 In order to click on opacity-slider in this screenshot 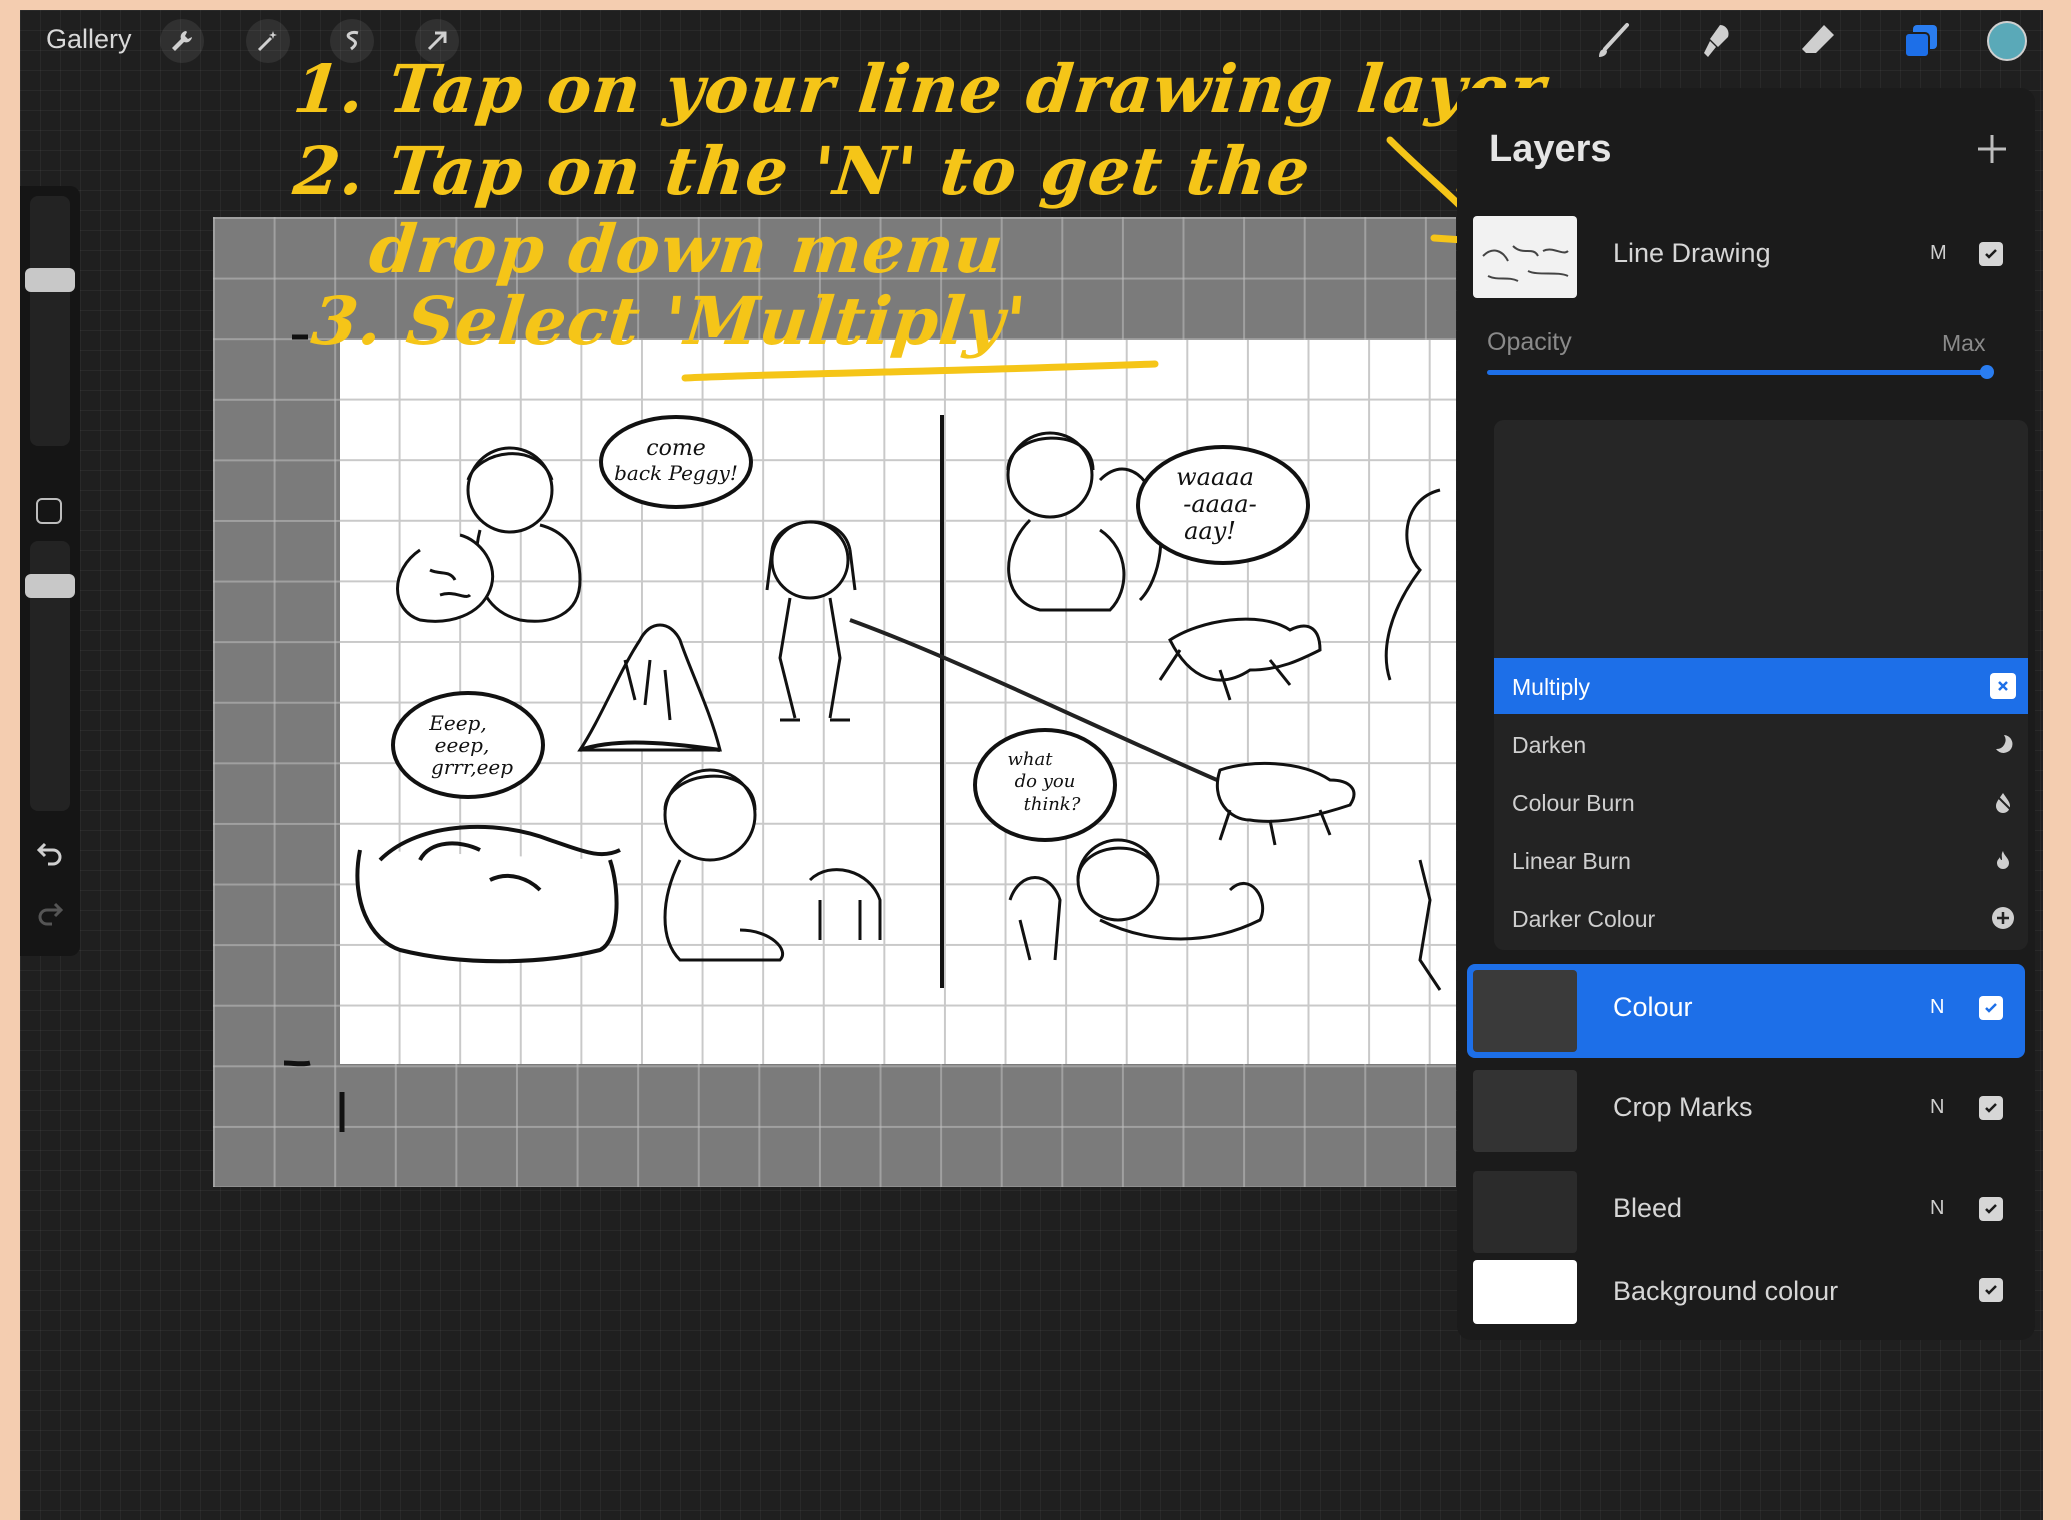, I will do `click(1737, 372)`.